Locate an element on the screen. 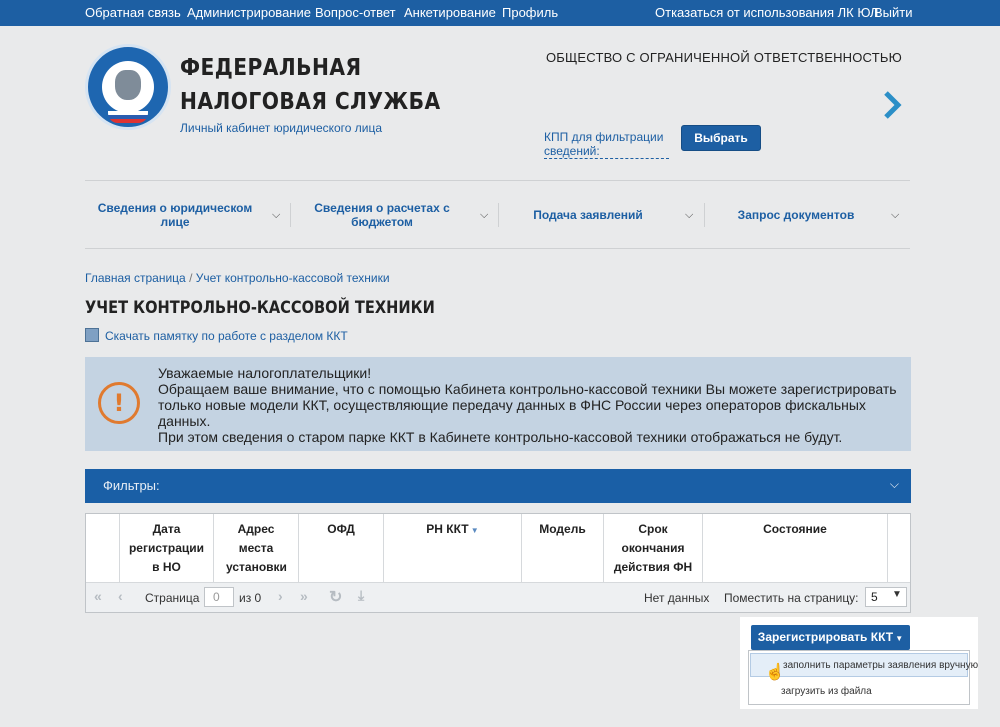 The width and height of the screenshot is (1000, 727). column-header-fn-expiry: Срок окончания действия ФН is located at coordinates (653, 548).